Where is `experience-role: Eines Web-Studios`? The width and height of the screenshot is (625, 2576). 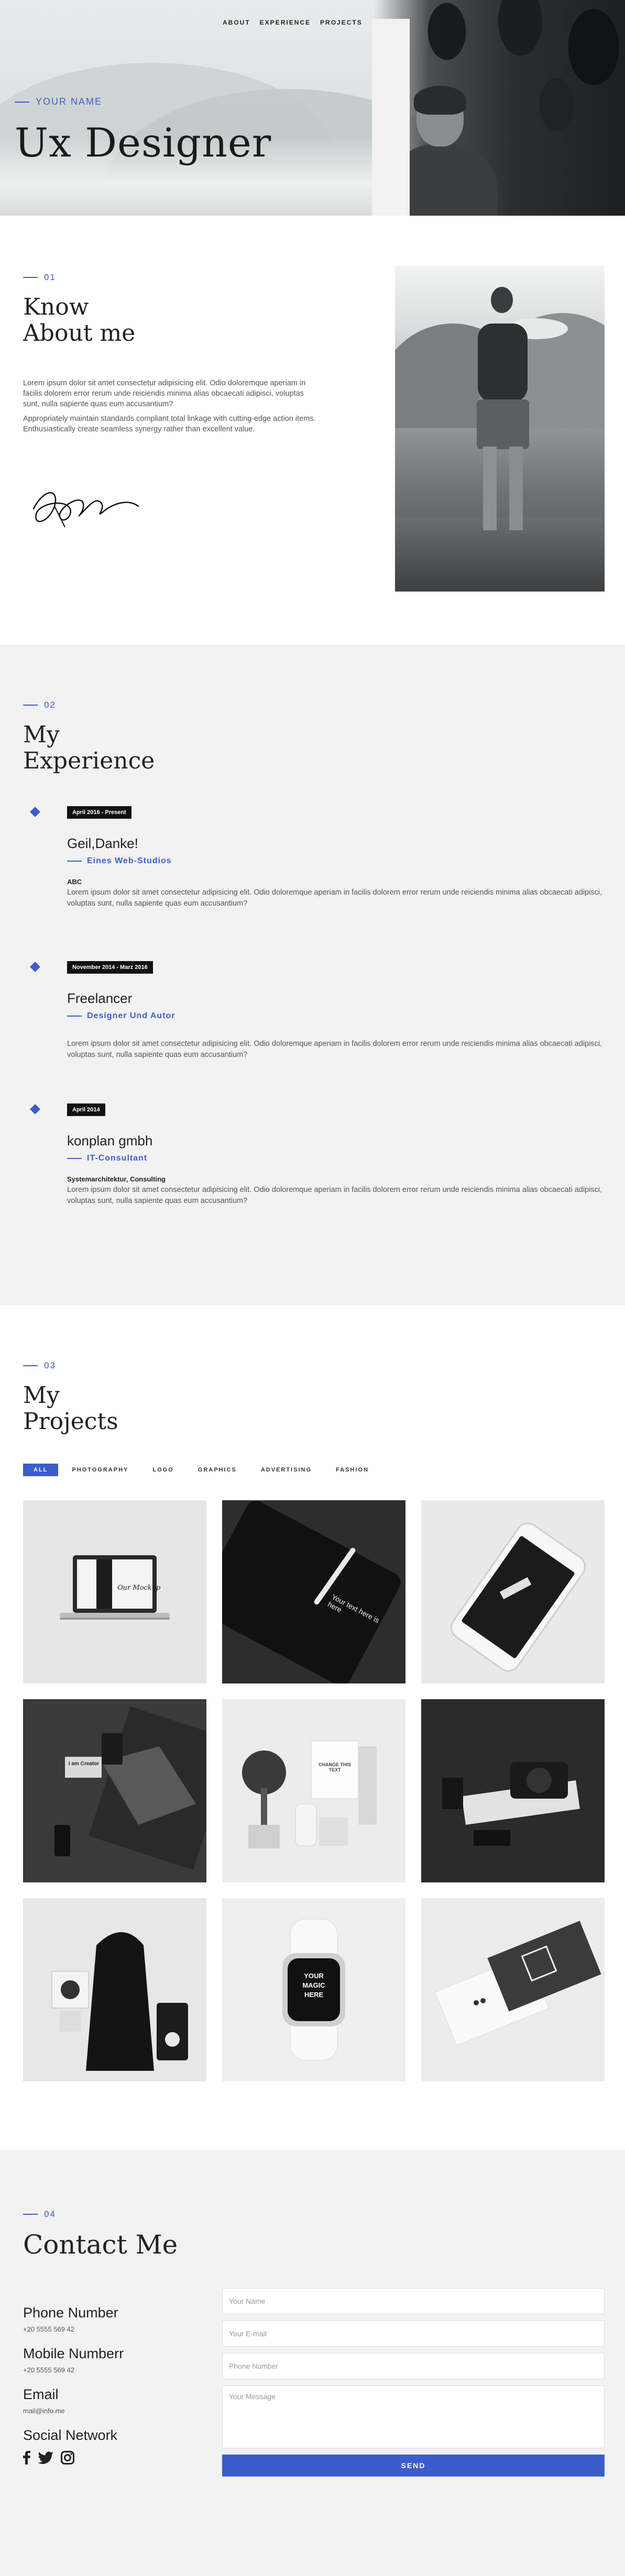 experience-role: Eines Web-Studios is located at coordinates (120, 861).